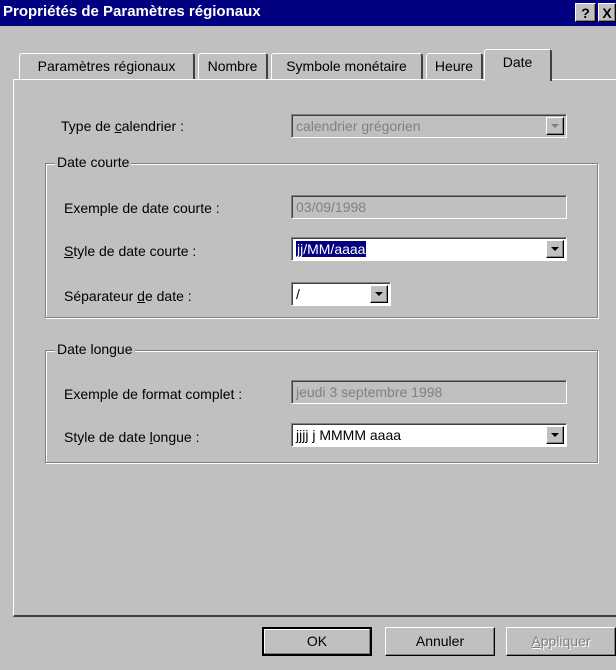  I want to click on short-date-style-label: Style de date courte :, so click(130, 251).